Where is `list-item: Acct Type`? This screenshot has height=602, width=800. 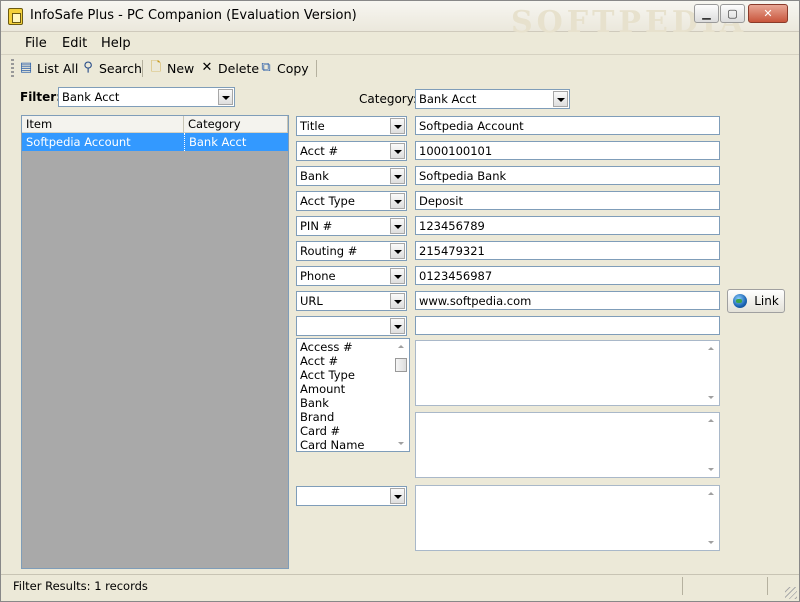
list-item: Acct Type is located at coordinates (327, 375).